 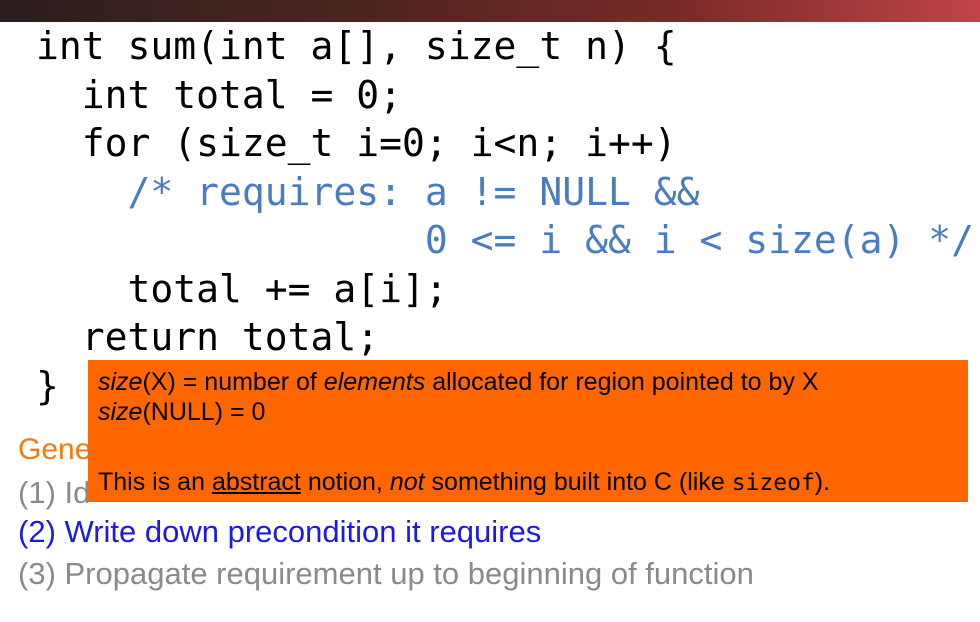 What do you see at coordinates (368, 191) in the screenshot?
I see `code-comment-line: /* requires: a != NULL &&` at bounding box center [368, 191].